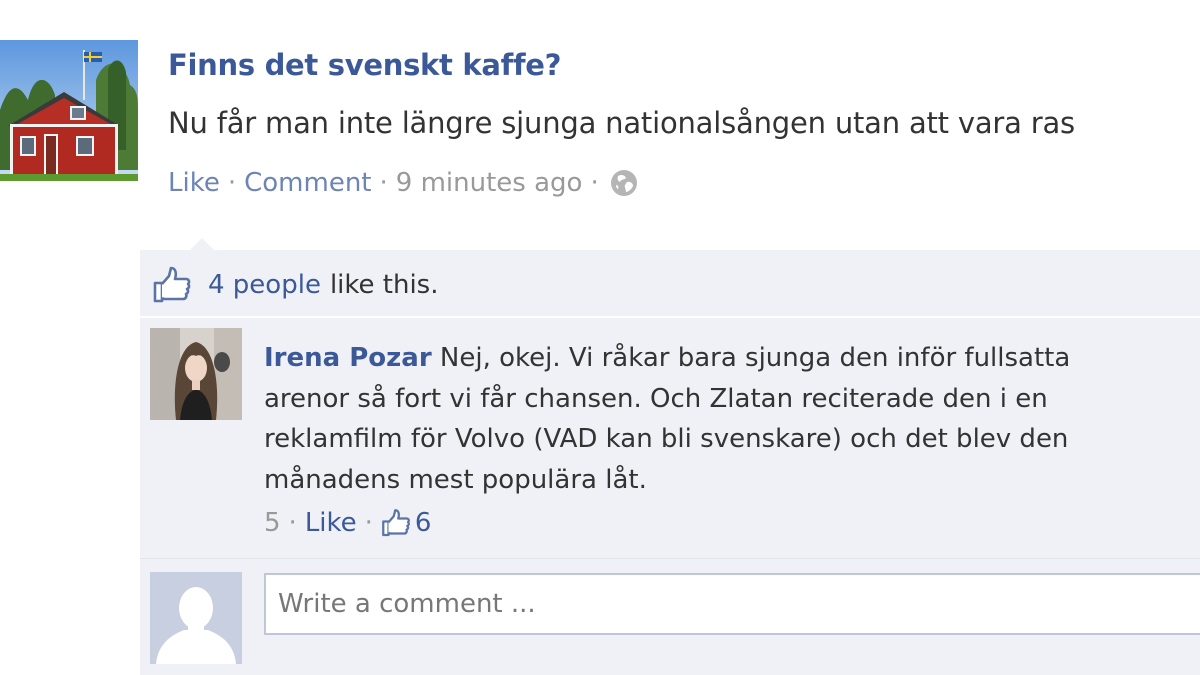 This screenshot has height=675, width=1200. I want to click on post-avatar, so click(69, 110).